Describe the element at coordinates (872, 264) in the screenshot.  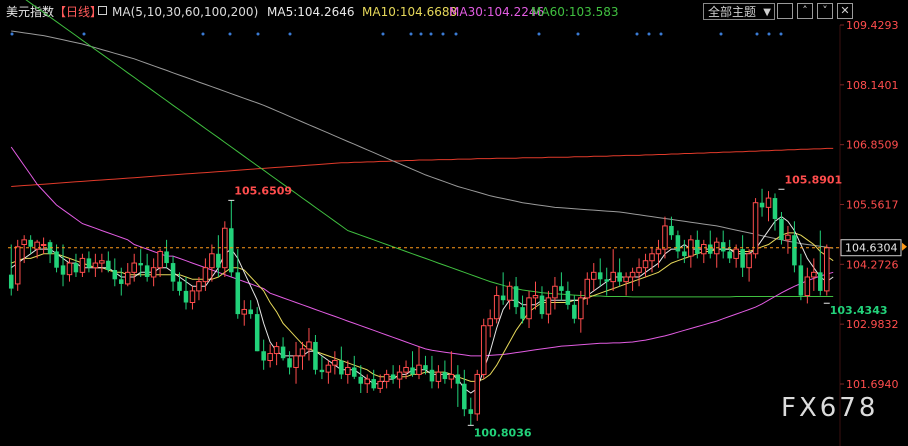
I see `y-tick-label: 104.2726` at that location.